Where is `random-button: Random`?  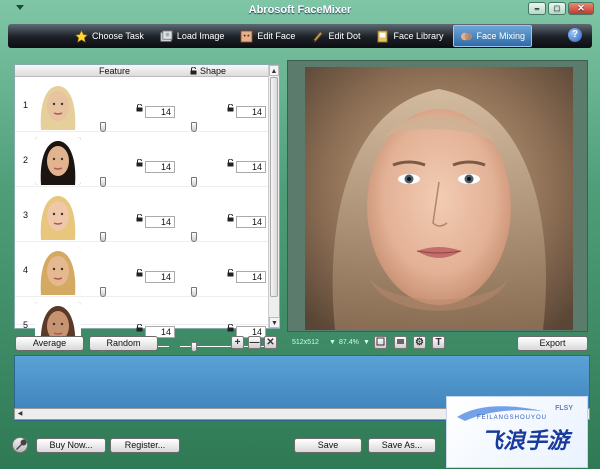
random-button: Random is located at coordinates (123, 343).